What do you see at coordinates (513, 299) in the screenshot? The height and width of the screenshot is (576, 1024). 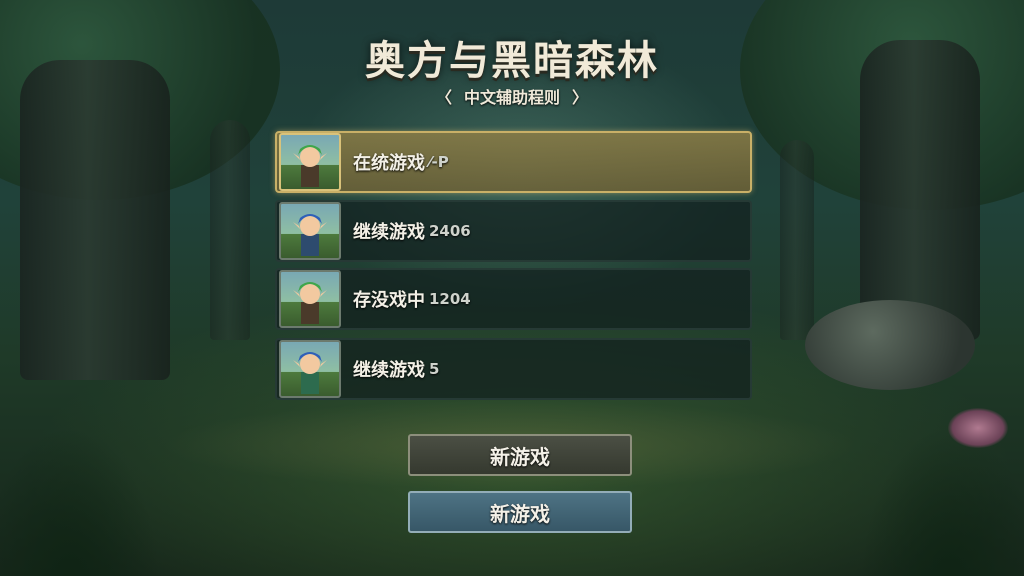 I see `save-slot-3: 存没戏中 1204` at bounding box center [513, 299].